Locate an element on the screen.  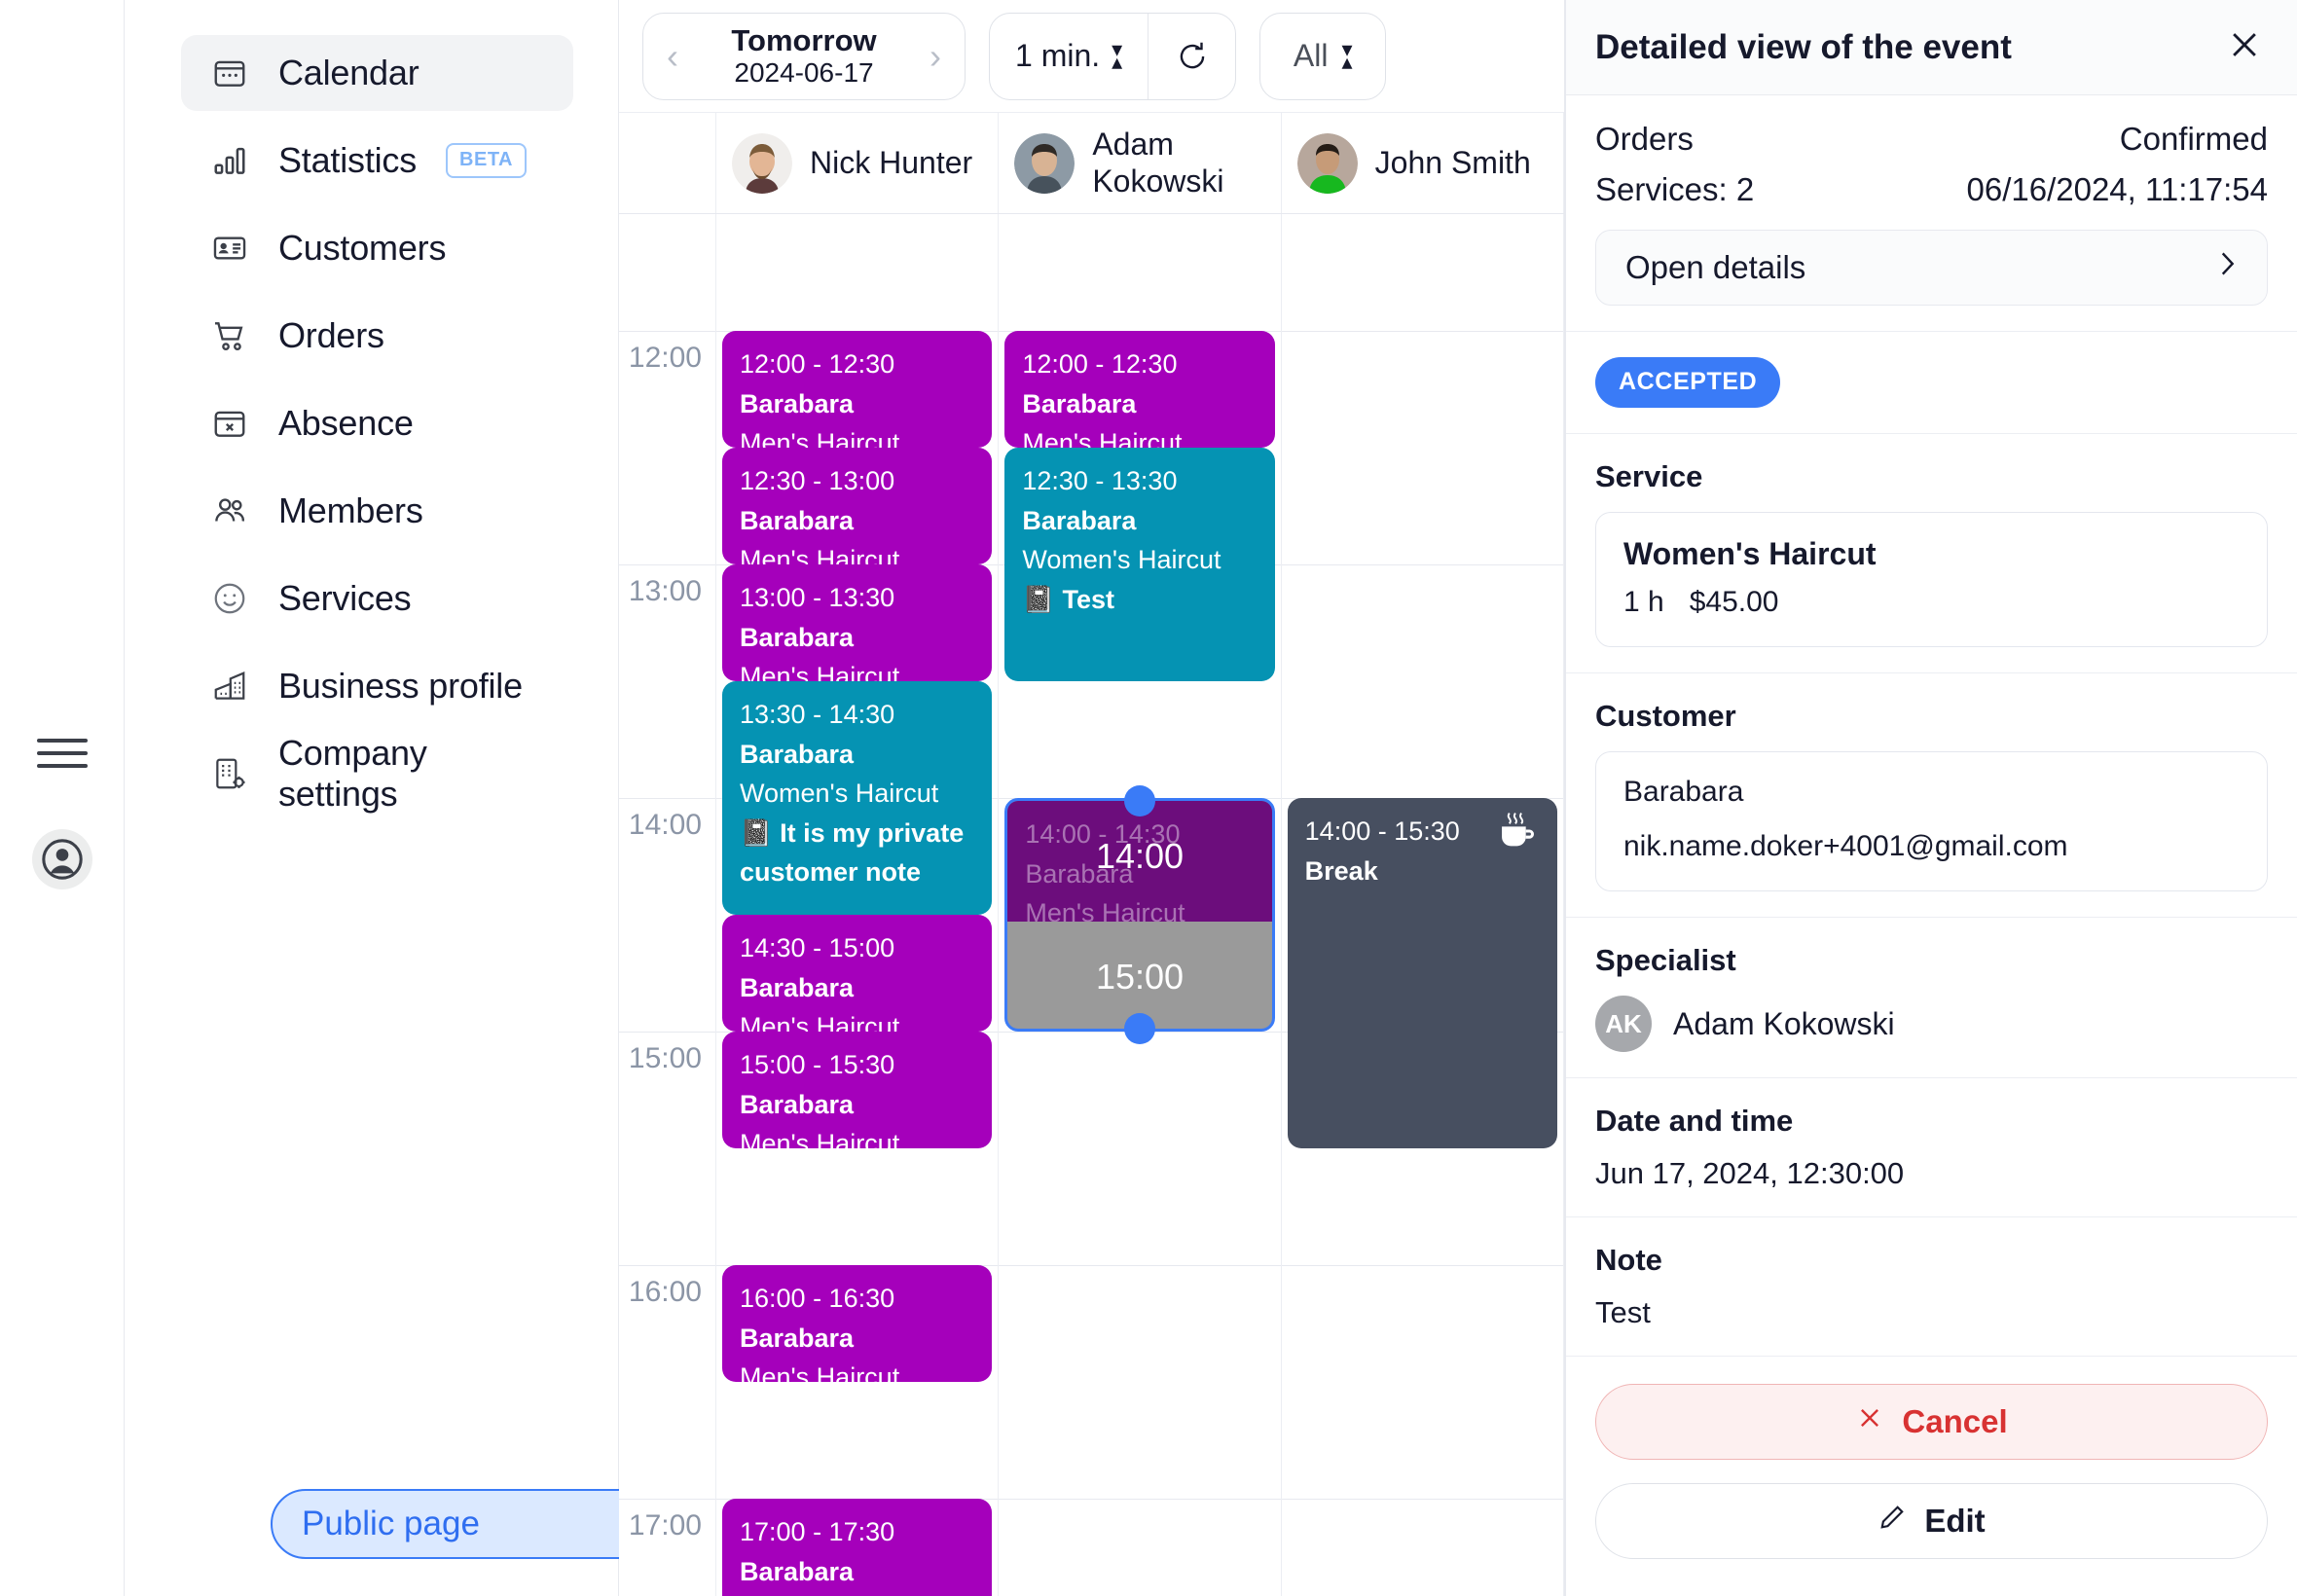
sidebar-item-absence: Absence is located at coordinates (377, 423).